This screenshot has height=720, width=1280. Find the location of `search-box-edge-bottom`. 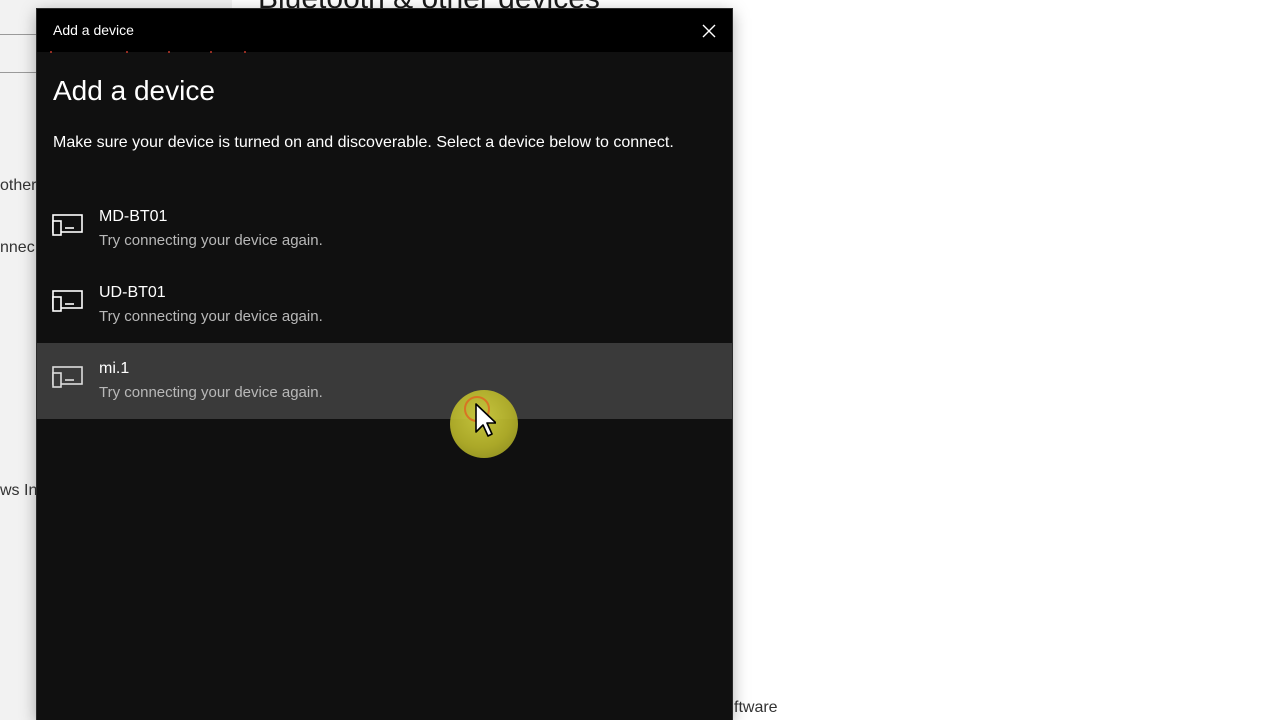

search-box-edge-bottom is located at coordinates (19, 72).